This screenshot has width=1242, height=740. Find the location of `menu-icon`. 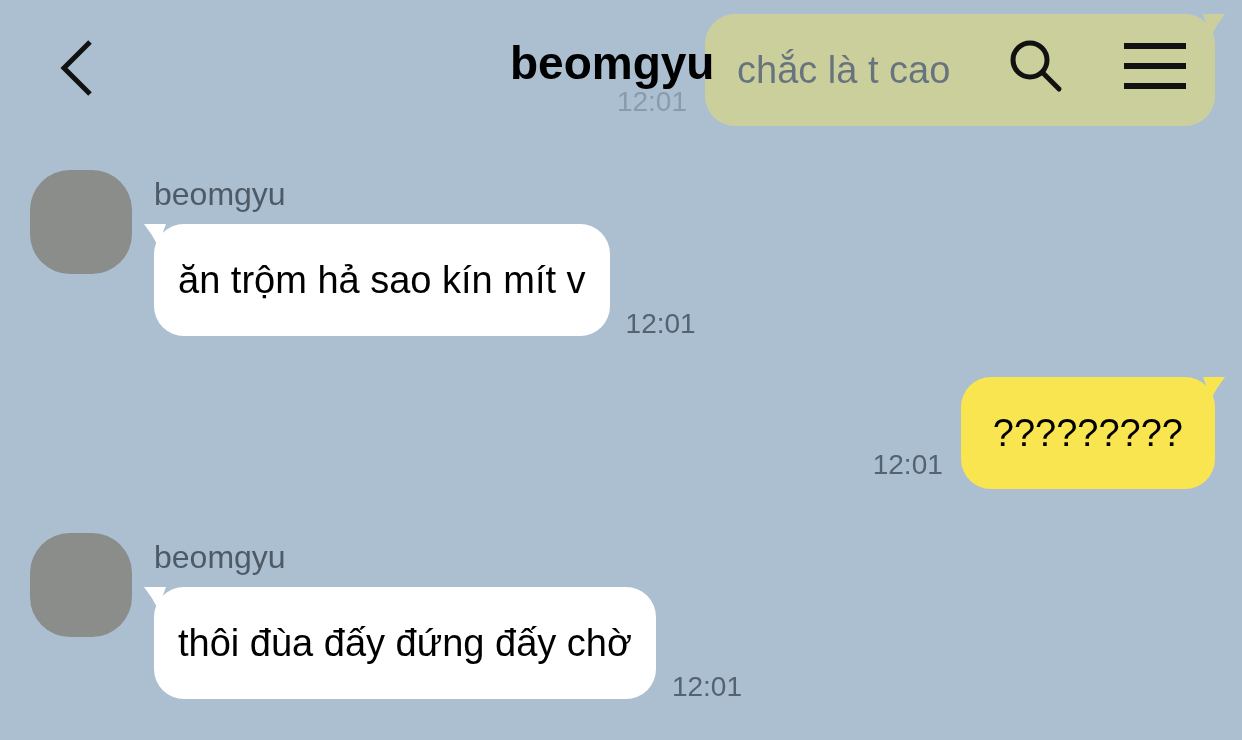

menu-icon is located at coordinates (1155, 66).